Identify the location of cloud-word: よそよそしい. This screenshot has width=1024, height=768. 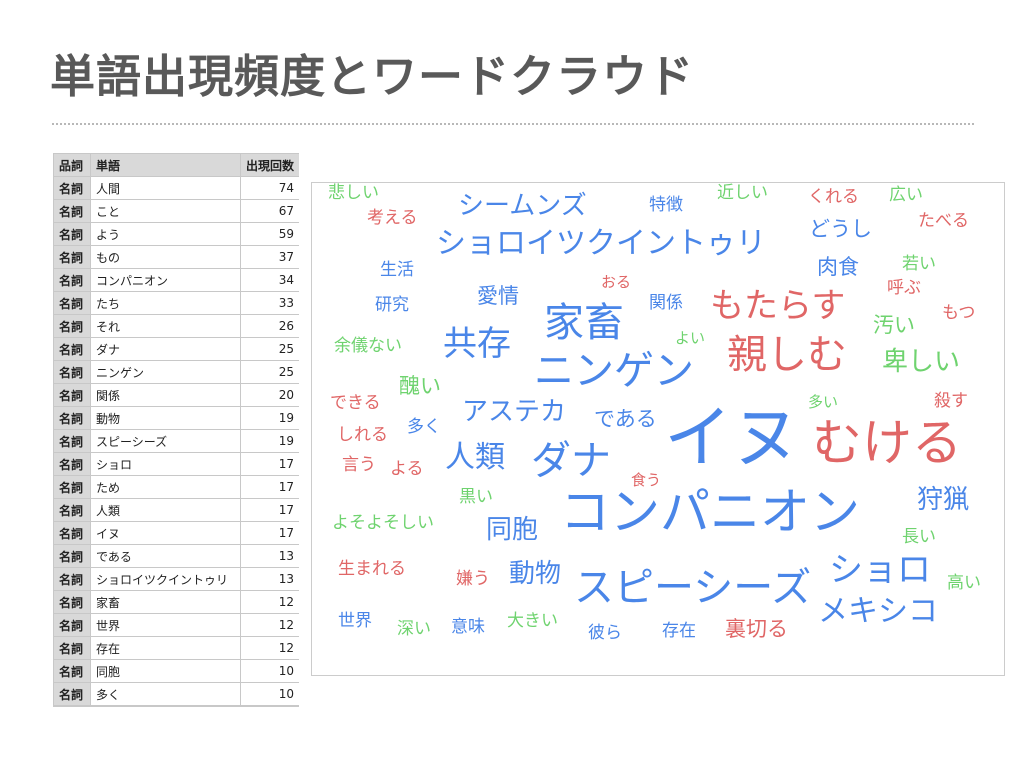
(383, 523).